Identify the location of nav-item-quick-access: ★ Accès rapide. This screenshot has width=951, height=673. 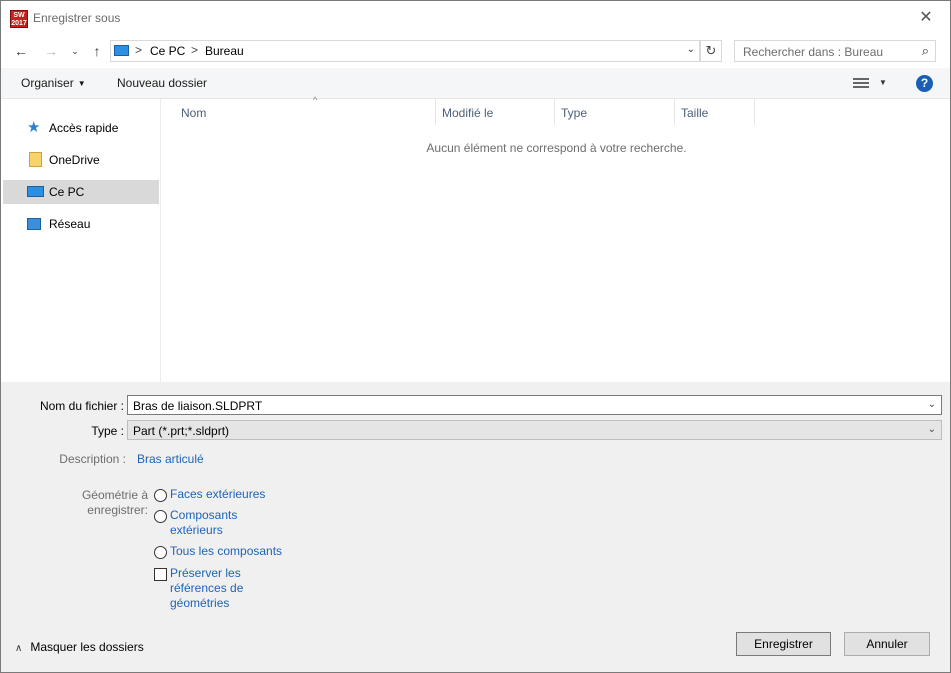
(81, 128).